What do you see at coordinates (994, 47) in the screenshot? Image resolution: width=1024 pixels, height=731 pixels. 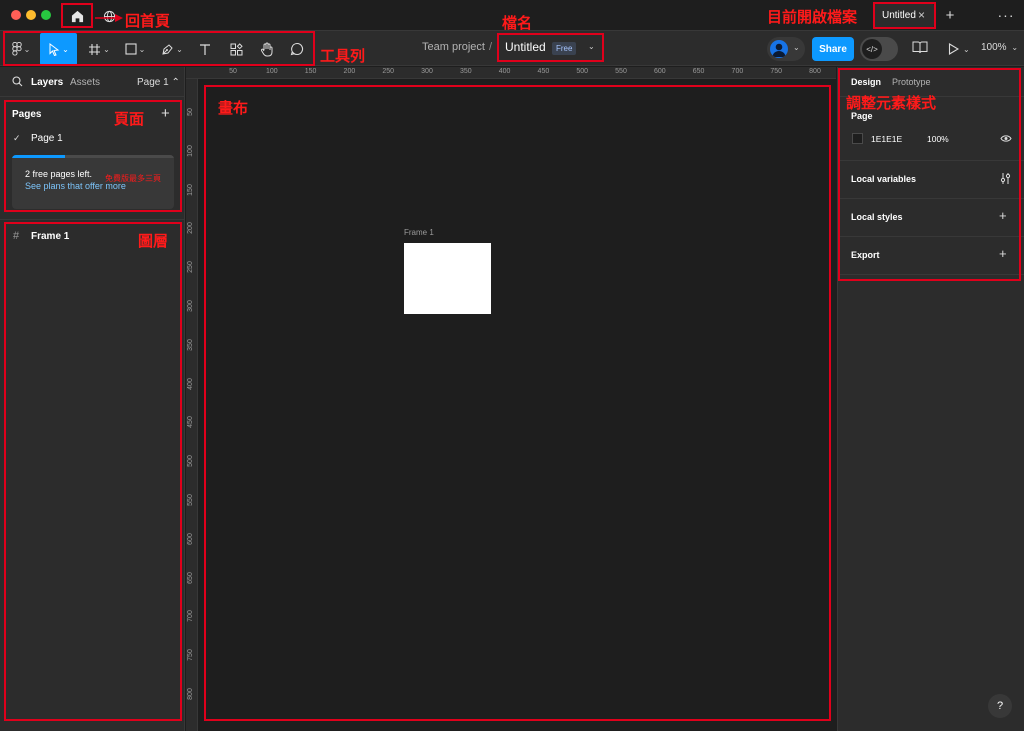 I see `zoom-level: 100%` at bounding box center [994, 47].